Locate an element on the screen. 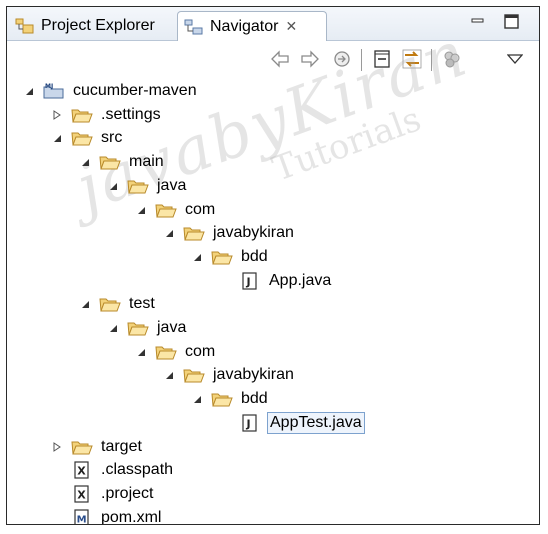 This screenshot has width=548, height=534. go-into-icon is located at coordinates (342, 59).